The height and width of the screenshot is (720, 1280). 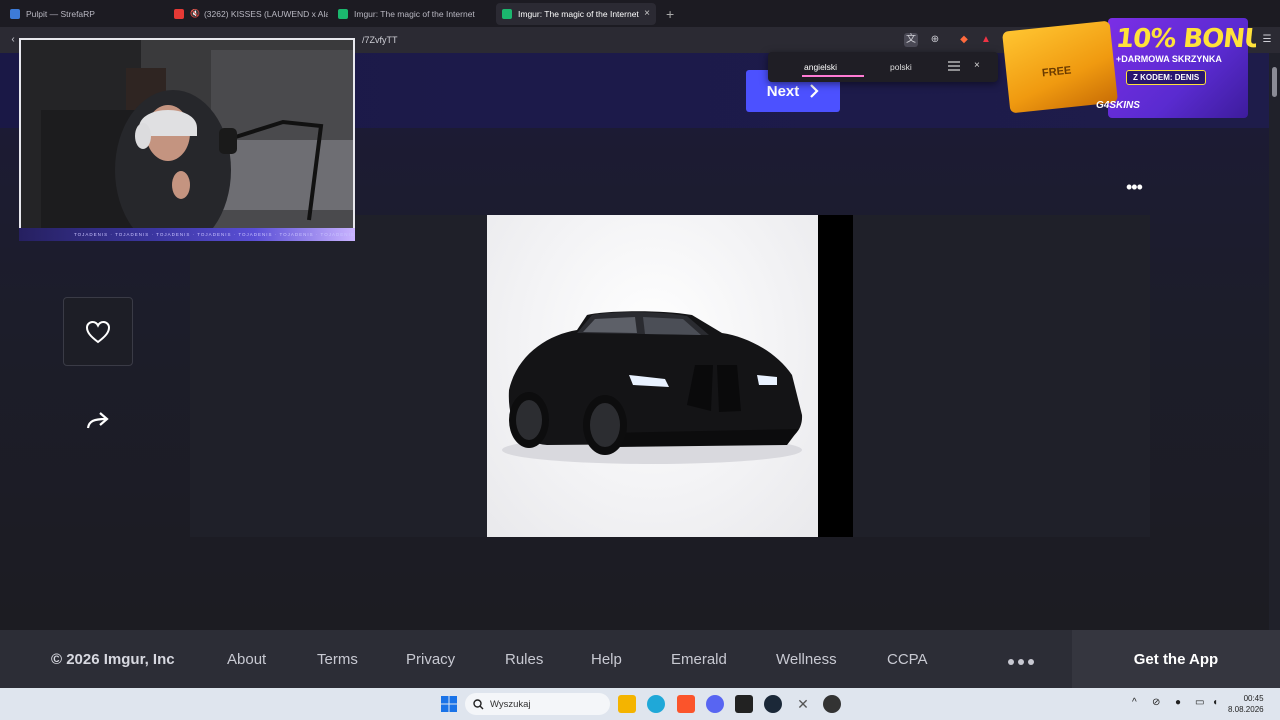 I want to click on footer-copyright: © 2026 Imgur, Inc, so click(x=113, y=659).